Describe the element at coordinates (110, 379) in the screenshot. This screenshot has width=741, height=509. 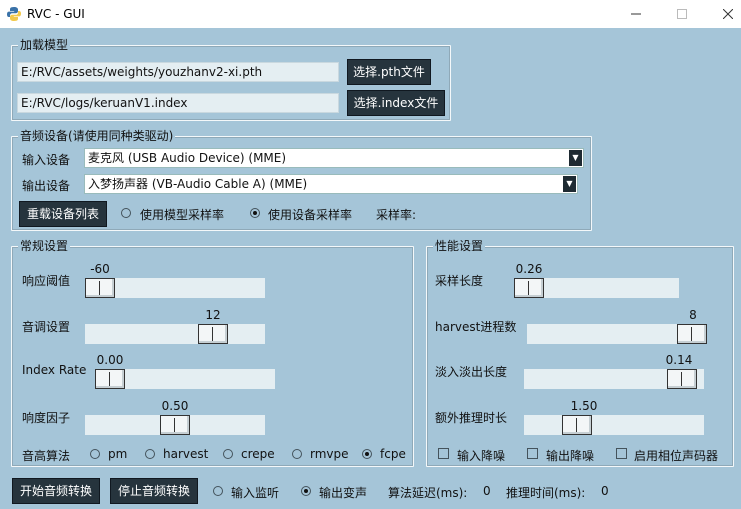
I see `index-rate-slider-handle` at that location.